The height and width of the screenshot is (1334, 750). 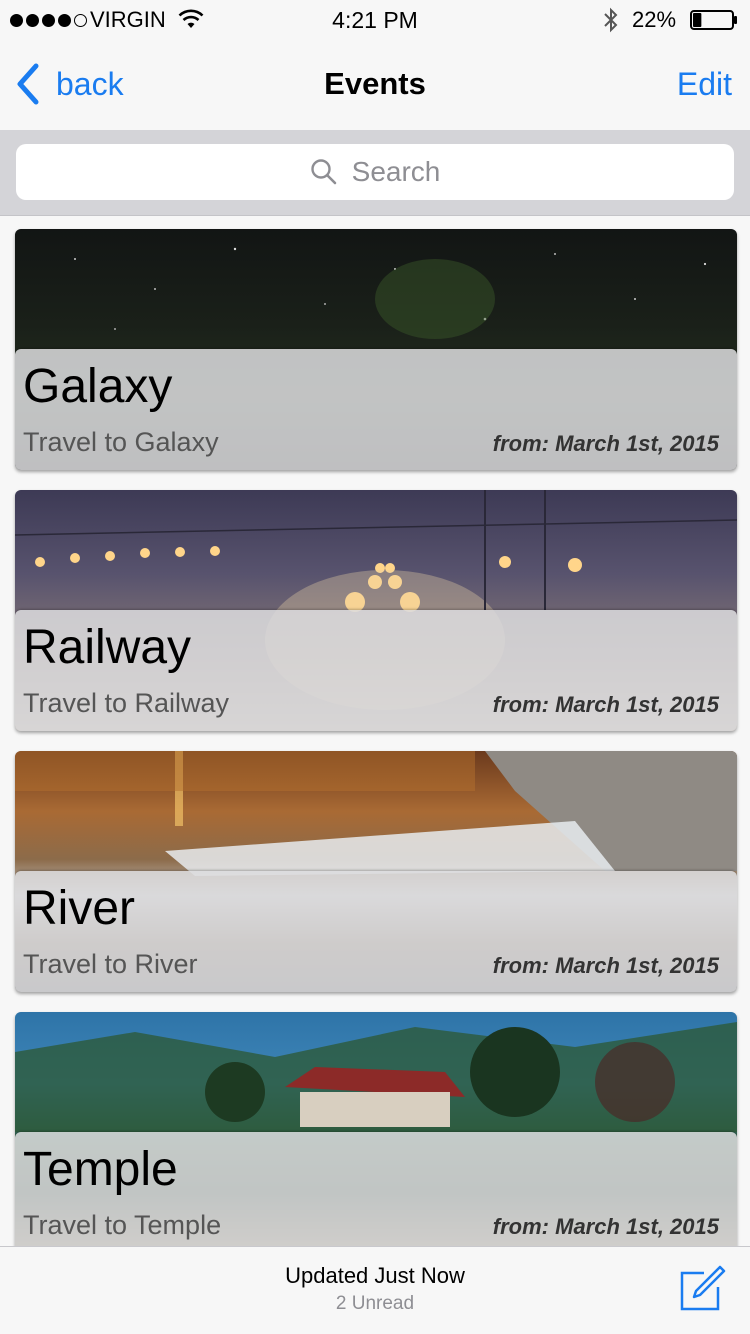 What do you see at coordinates (100, 1169) in the screenshot?
I see `event-title: Temple` at bounding box center [100, 1169].